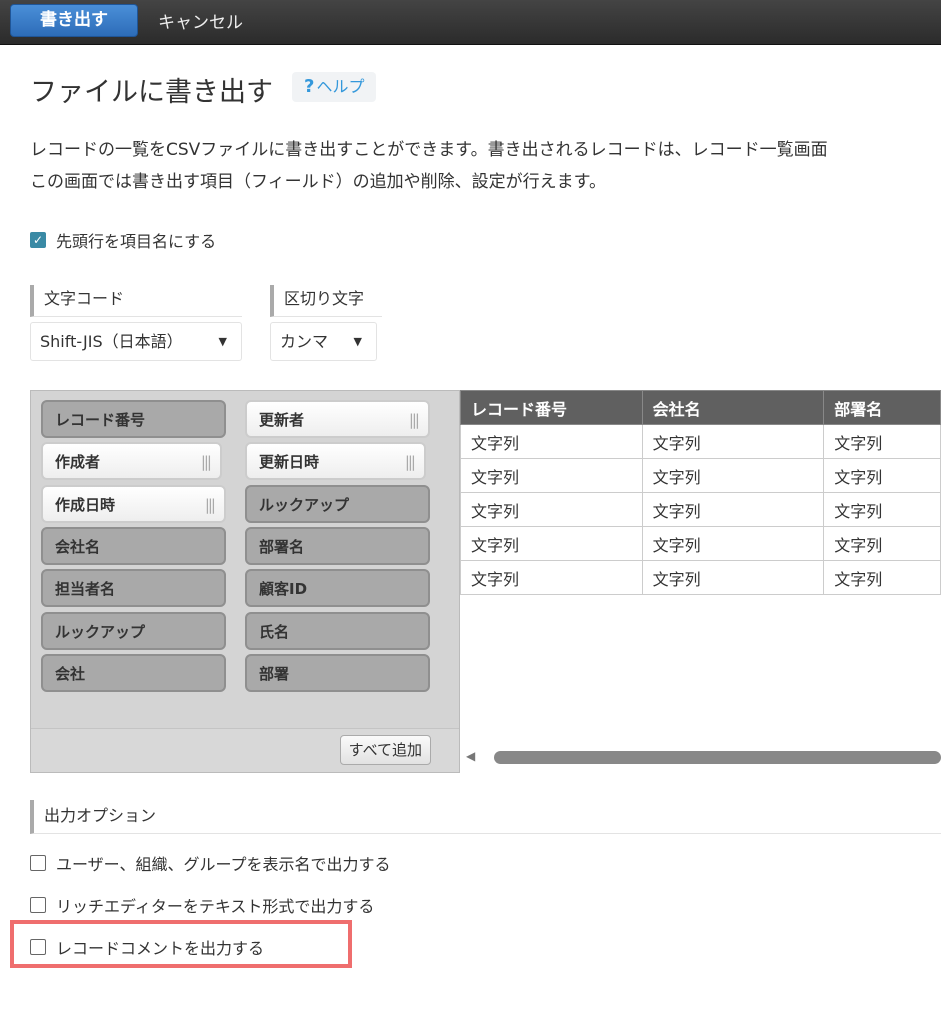 The height and width of the screenshot is (1024, 941). Describe the element at coordinates (337, 630) in the screenshot. I see `field-item: 氏名` at that location.